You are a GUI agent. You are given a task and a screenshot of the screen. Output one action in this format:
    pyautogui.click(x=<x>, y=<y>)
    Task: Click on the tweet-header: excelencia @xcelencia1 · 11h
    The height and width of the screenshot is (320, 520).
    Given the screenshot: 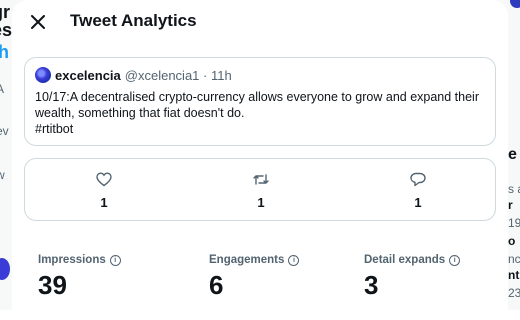 What is the action you would take?
    pyautogui.click(x=133, y=75)
    